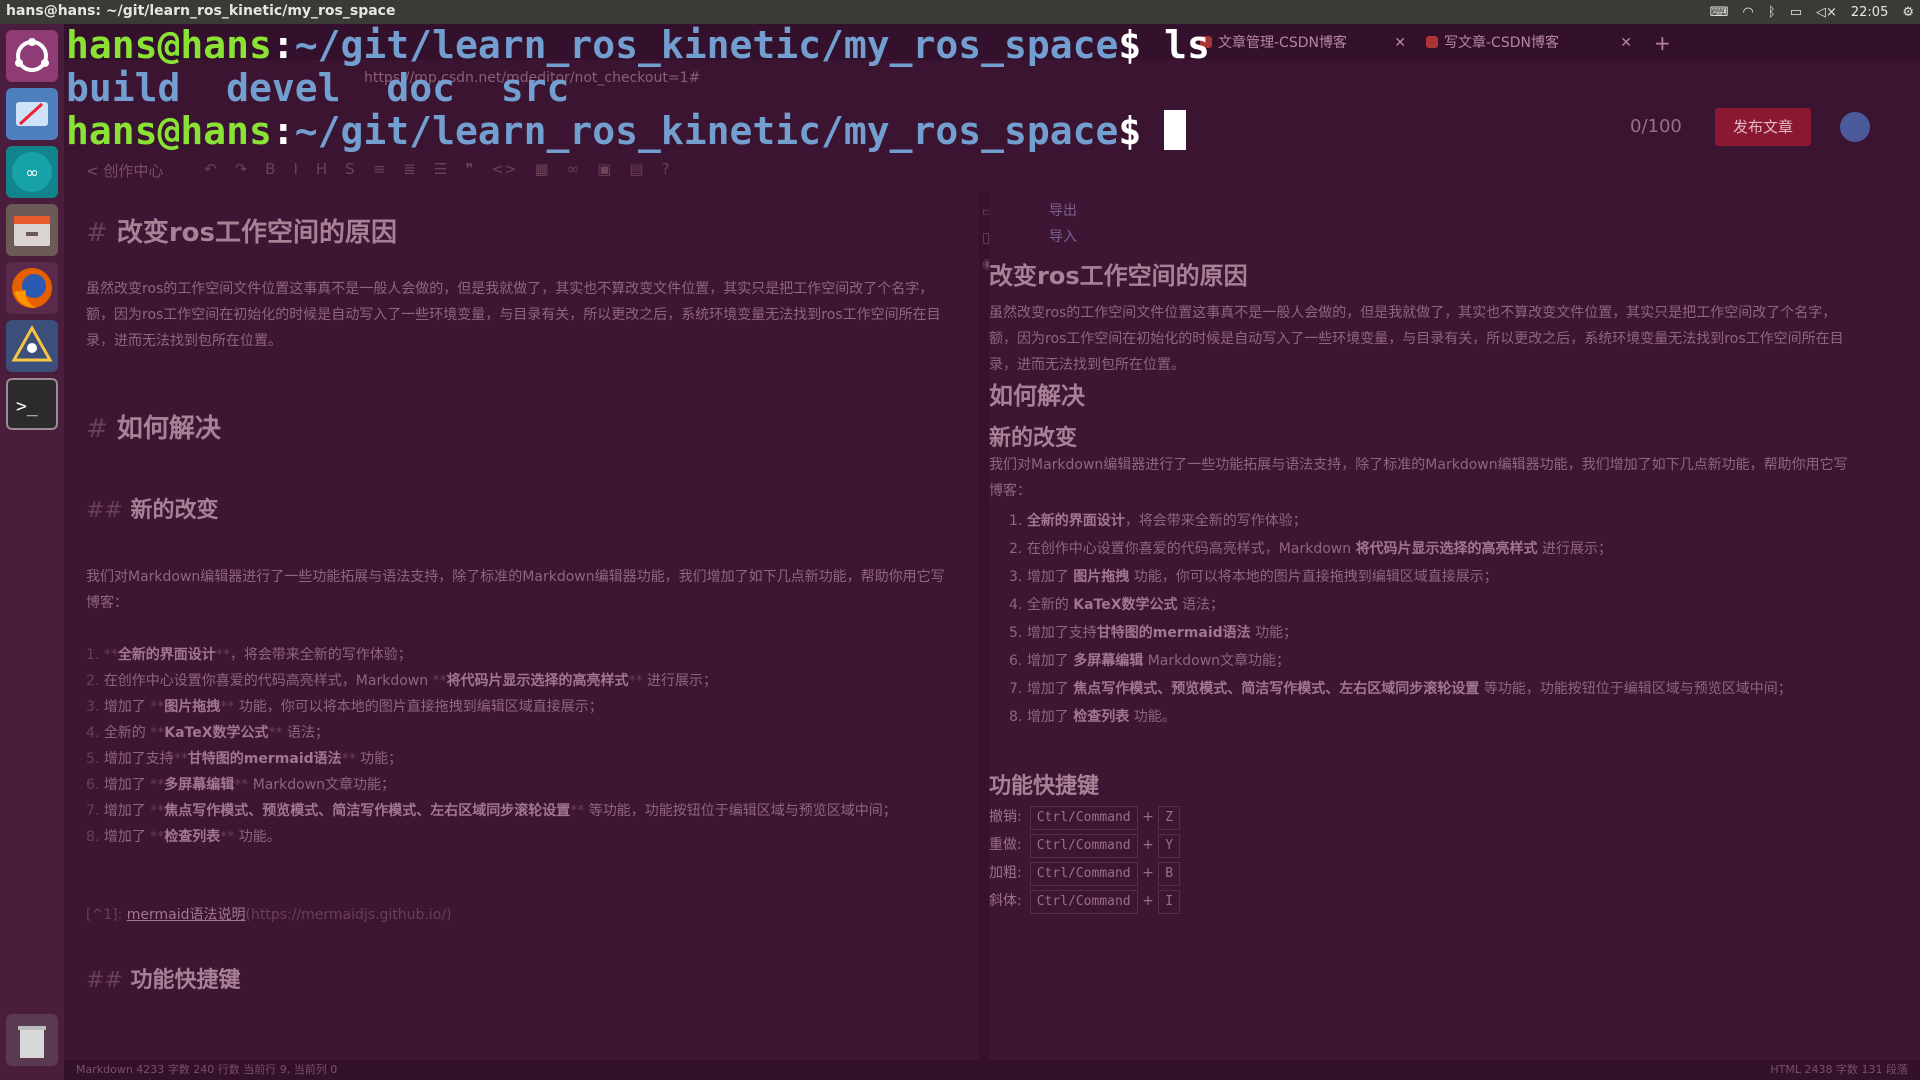 The height and width of the screenshot is (1080, 1920). I want to click on shortcut-row: 加粗: Ctrl/Command + B, so click(1085, 876).